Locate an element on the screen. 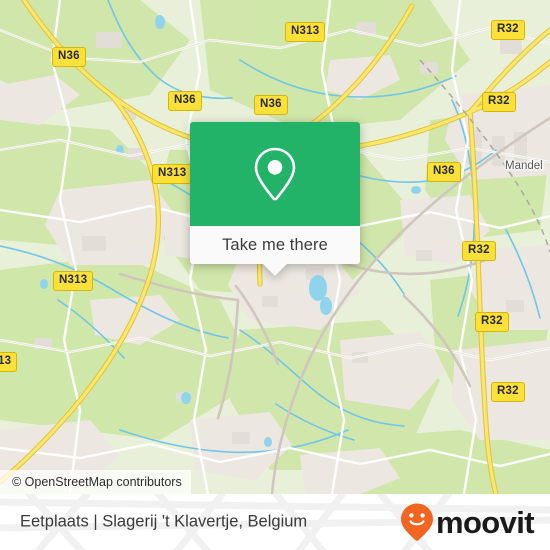 The image size is (550, 550). moovit-smiley-pin-icon is located at coordinates (416, 522).